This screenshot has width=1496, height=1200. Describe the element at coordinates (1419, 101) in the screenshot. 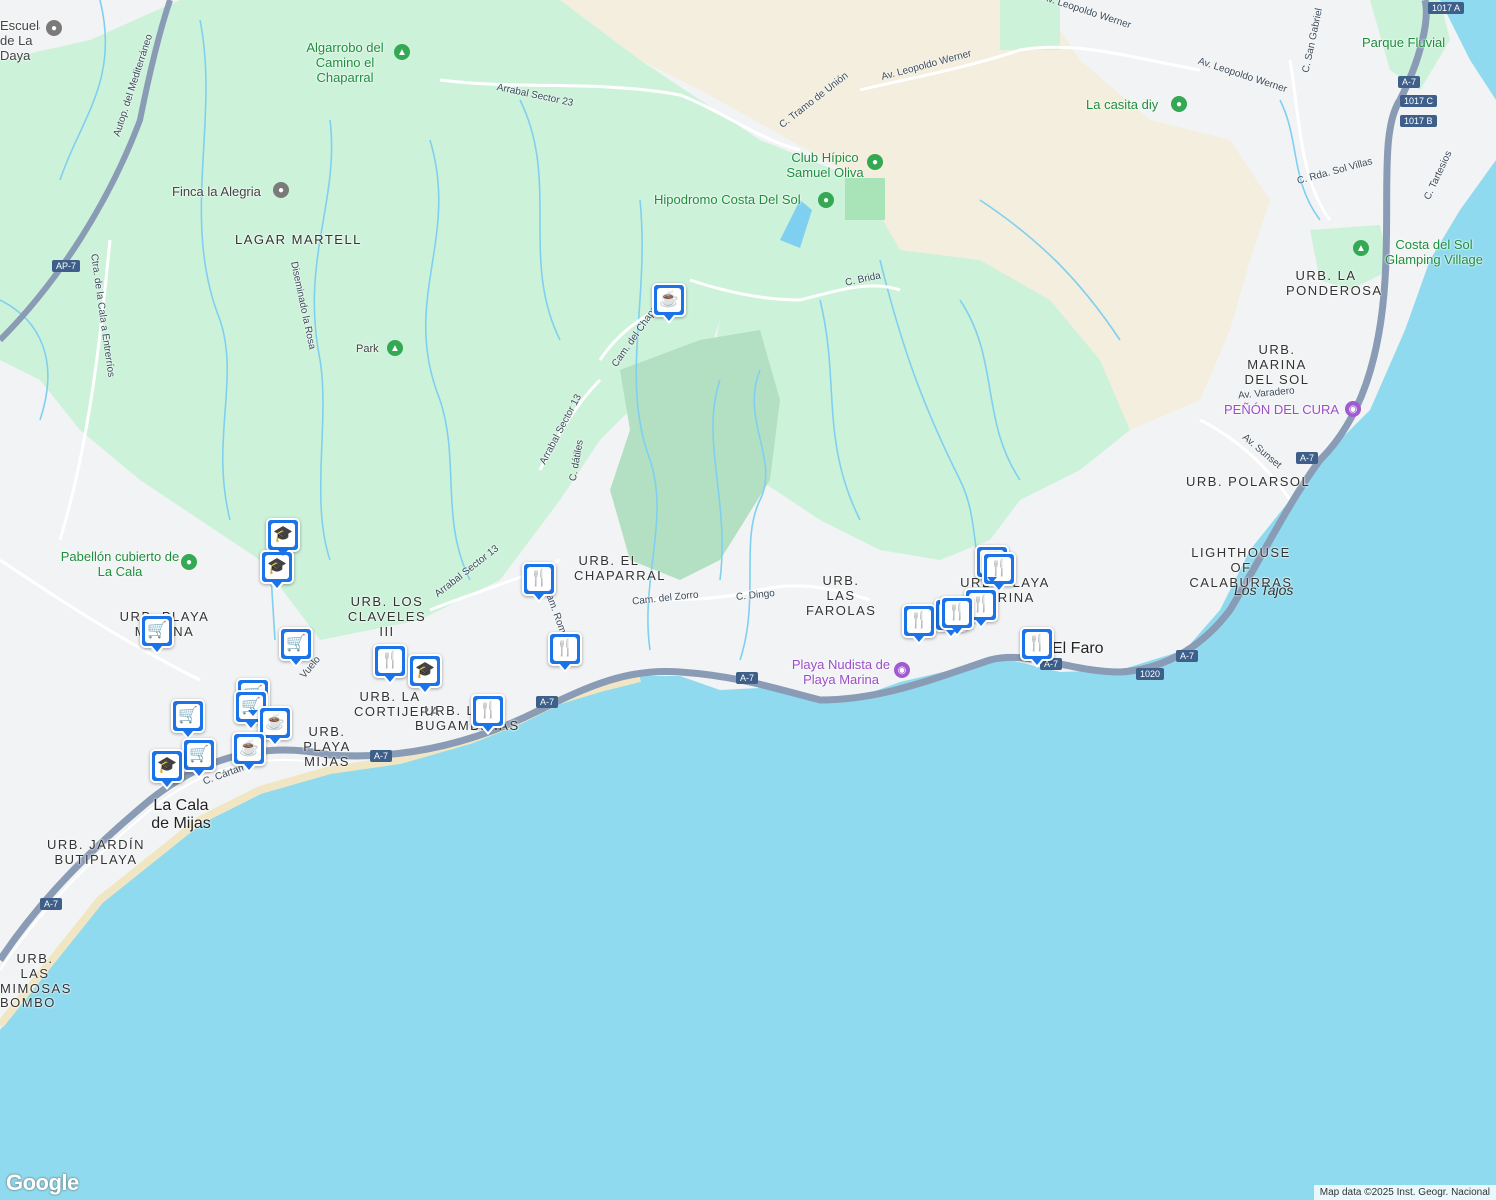

I see `road-shield-1017c: 1017 C` at that location.